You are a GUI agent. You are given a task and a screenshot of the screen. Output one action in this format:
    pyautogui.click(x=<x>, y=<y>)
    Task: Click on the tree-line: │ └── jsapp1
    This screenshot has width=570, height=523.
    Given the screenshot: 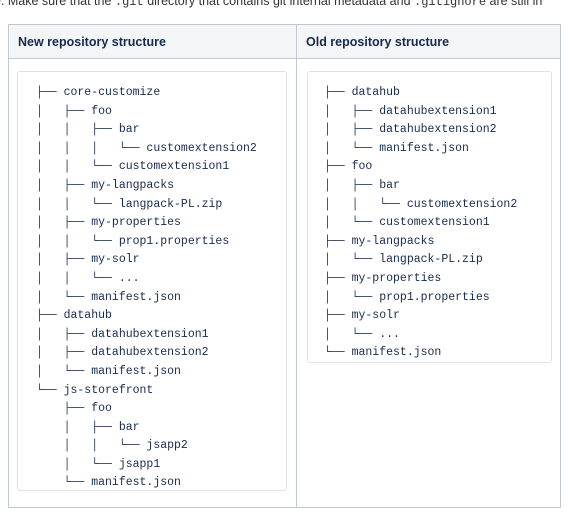 What is the action you would take?
    pyautogui.click(x=112, y=464)
    